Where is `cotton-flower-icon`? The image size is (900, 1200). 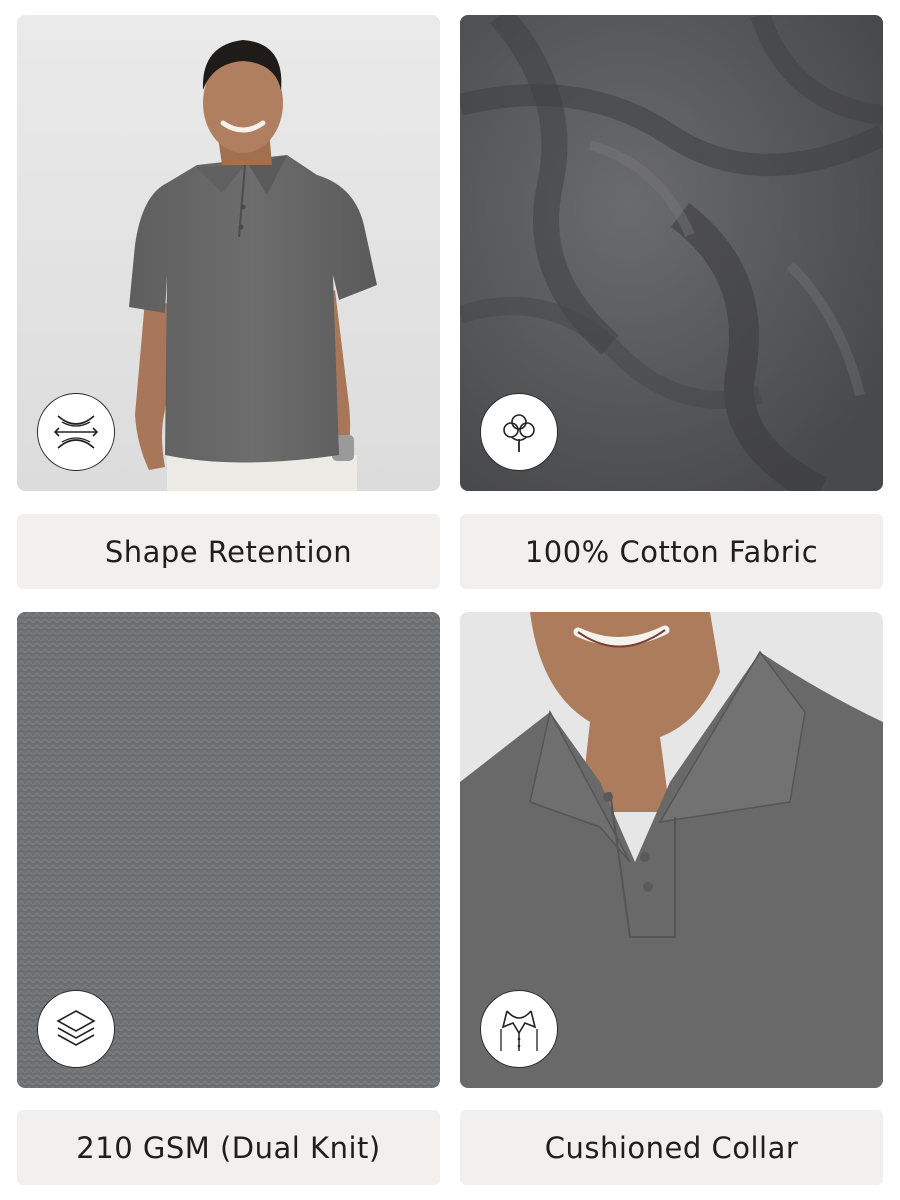 cotton-flower-icon is located at coordinates (519, 432).